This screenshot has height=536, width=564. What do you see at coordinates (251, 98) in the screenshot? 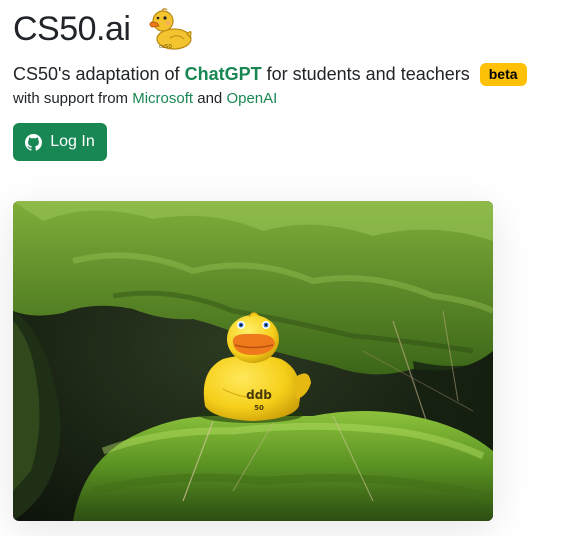
I see `openai-link: OpenAI` at bounding box center [251, 98].